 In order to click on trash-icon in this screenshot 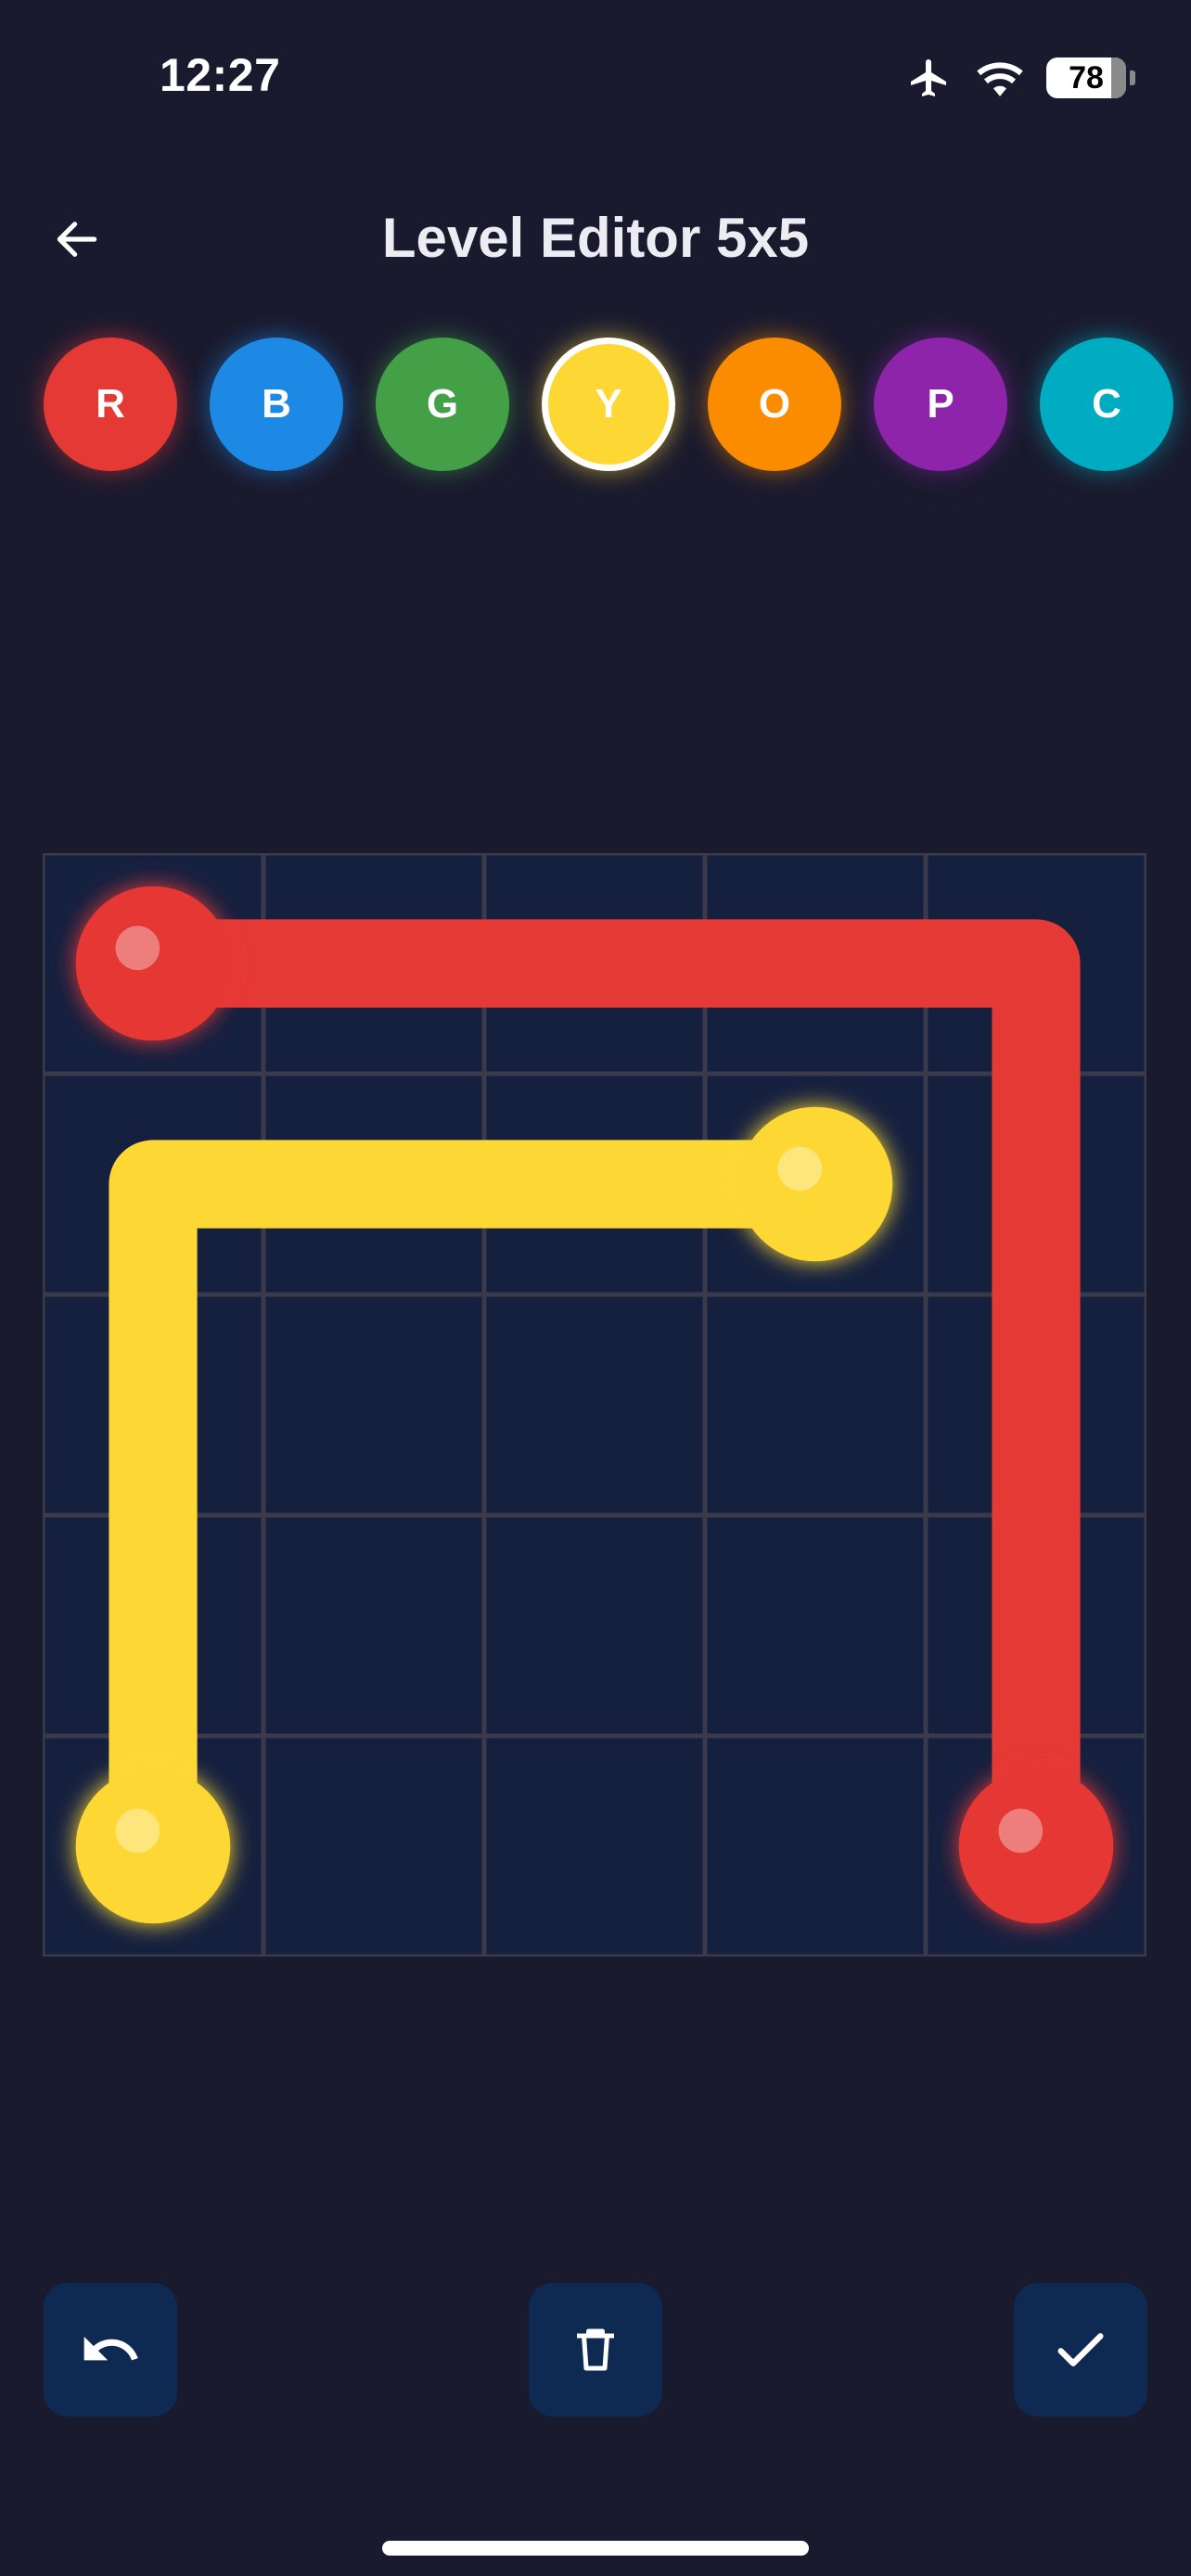, I will do `click(595, 2350)`.